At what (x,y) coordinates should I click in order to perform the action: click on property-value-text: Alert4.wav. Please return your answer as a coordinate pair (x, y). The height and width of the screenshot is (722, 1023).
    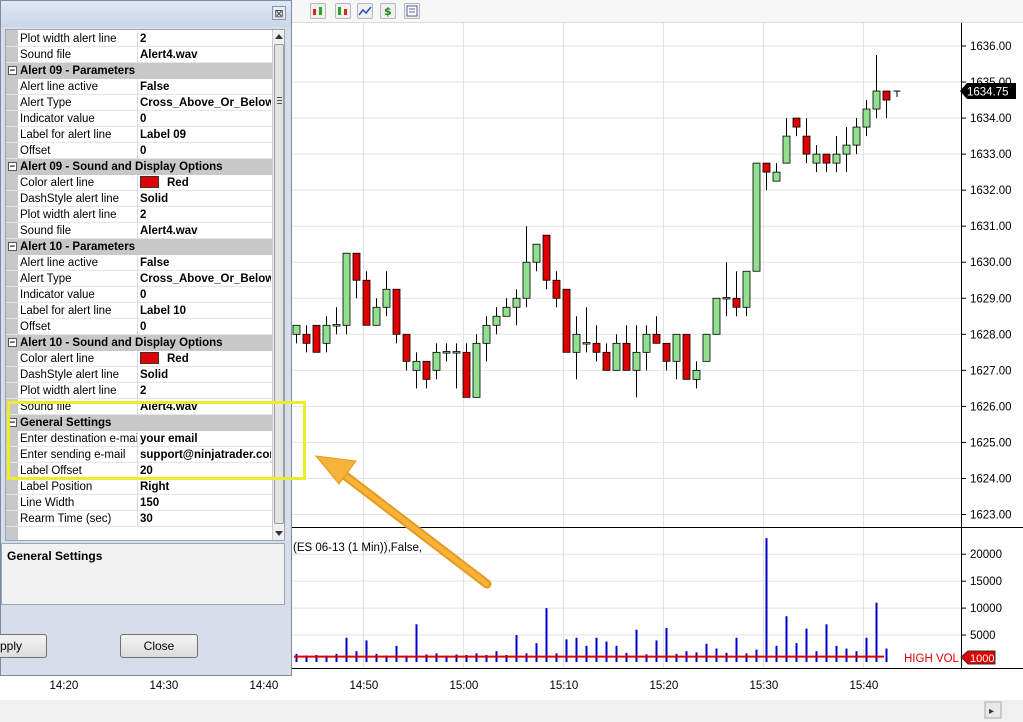
    Looking at the image, I should click on (169, 55).